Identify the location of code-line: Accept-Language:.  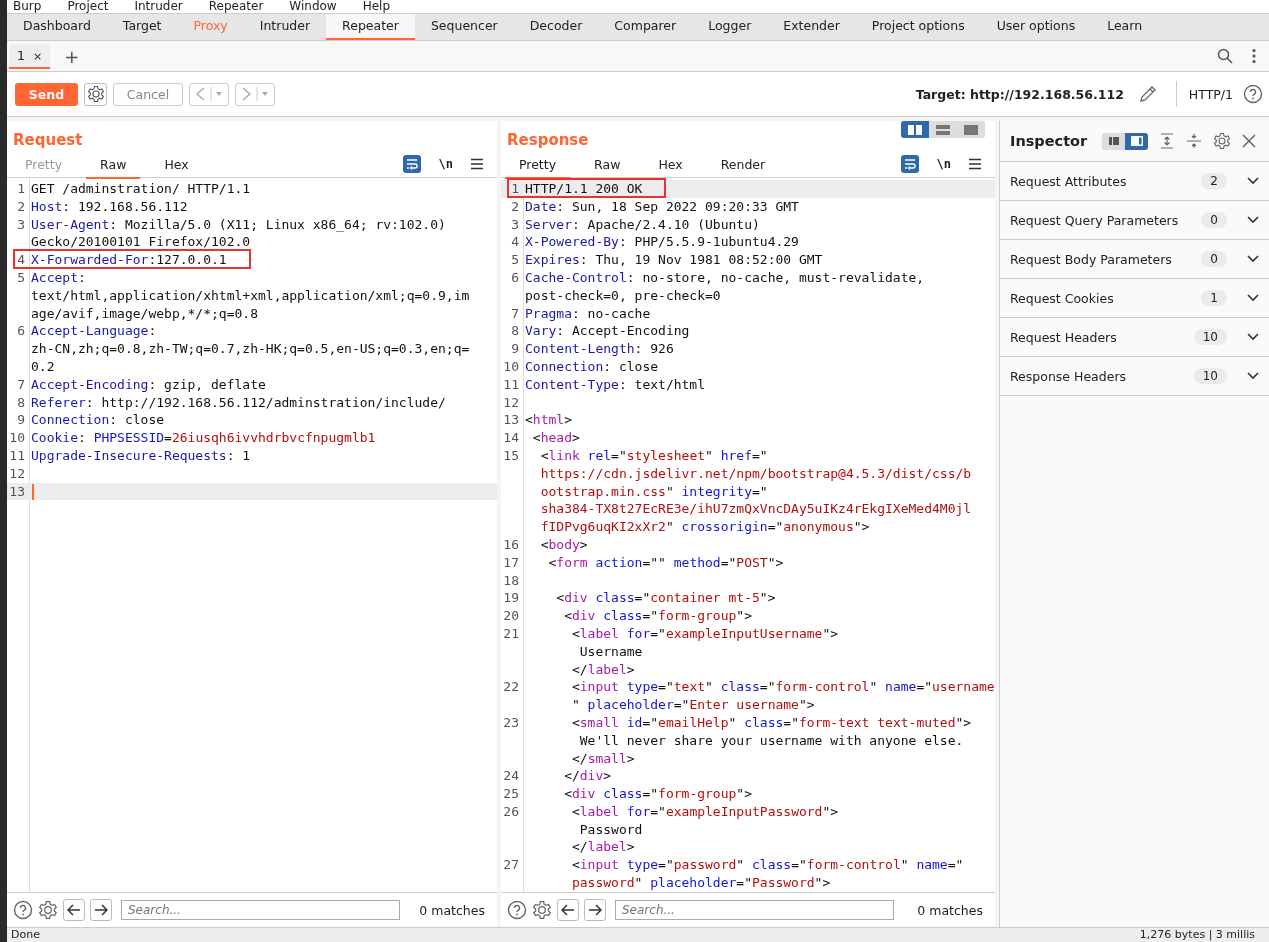
(93, 331).